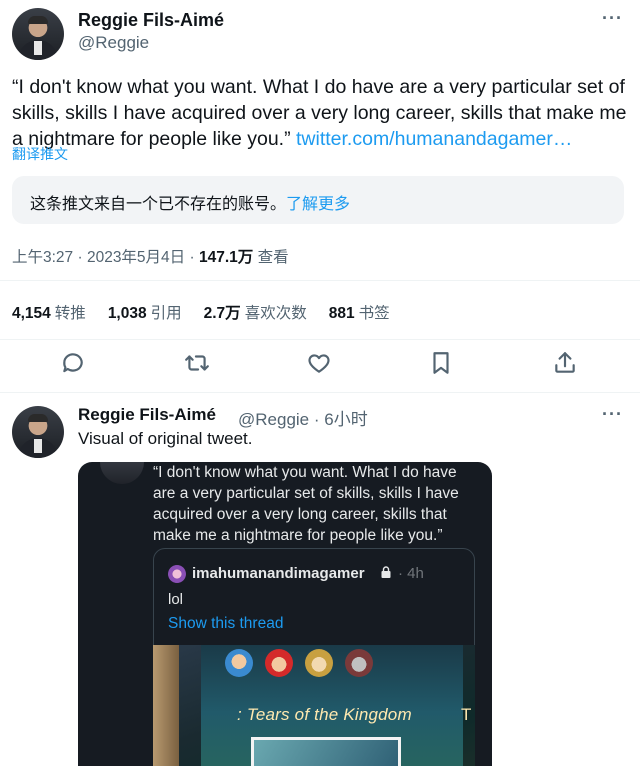 The height and width of the screenshot is (766, 640). What do you see at coordinates (158, 204) in the screenshot?
I see `notice-text: 这条推文来自一个已不存在的账号。` at bounding box center [158, 204].